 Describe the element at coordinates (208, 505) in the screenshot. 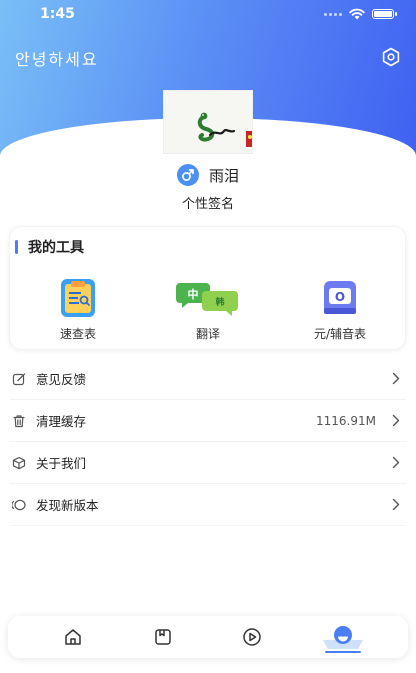

I see `menu-item-new-version: 发现新版本` at that location.